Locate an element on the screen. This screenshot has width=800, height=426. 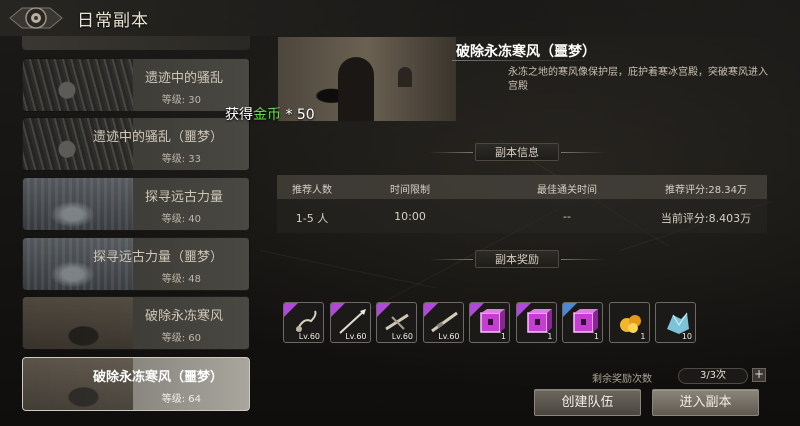
dungeon-description: 永冻之地的寒风像保护层，庇护着寒冰宫殿，突破寒风进入宫殿 is located at coordinates (638, 79).